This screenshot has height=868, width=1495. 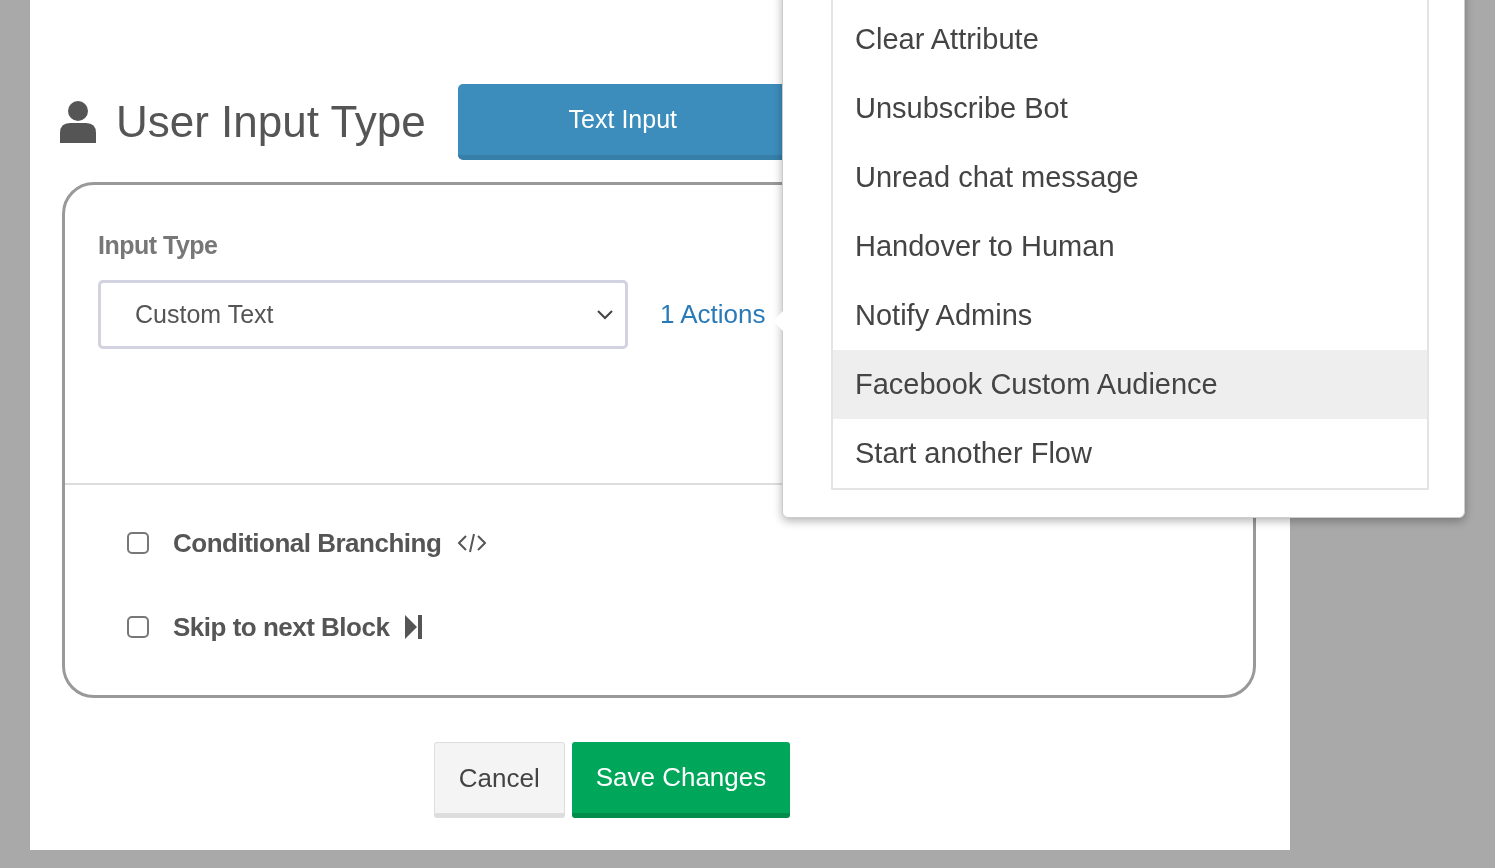 What do you see at coordinates (472, 543) in the screenshot?
I see `code-icon` at bounding box center [472, 543].